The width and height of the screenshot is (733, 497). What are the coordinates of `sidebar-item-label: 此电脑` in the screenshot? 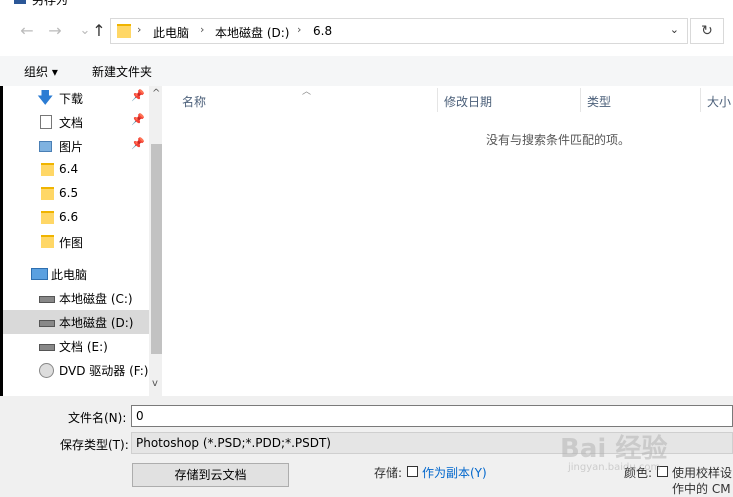 It's located at (69, 275).